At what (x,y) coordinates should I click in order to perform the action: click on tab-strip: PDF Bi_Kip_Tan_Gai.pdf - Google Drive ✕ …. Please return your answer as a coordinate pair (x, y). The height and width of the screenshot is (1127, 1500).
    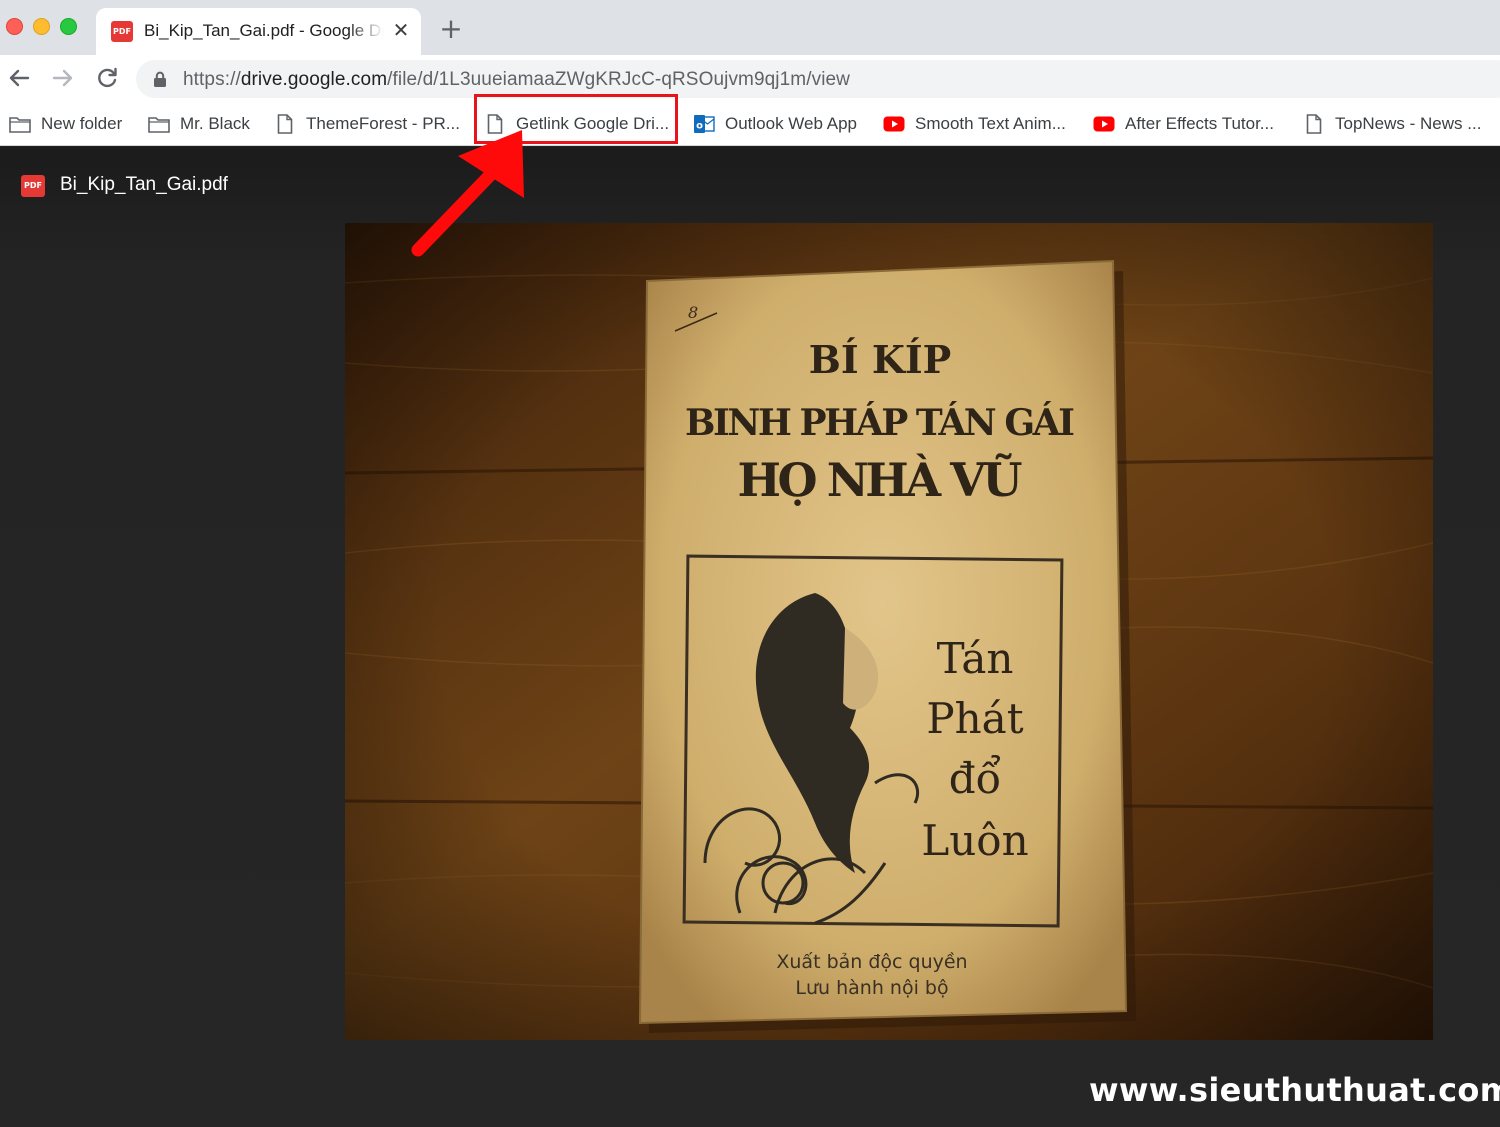
    Looking at the image, I should click on (750, 27).